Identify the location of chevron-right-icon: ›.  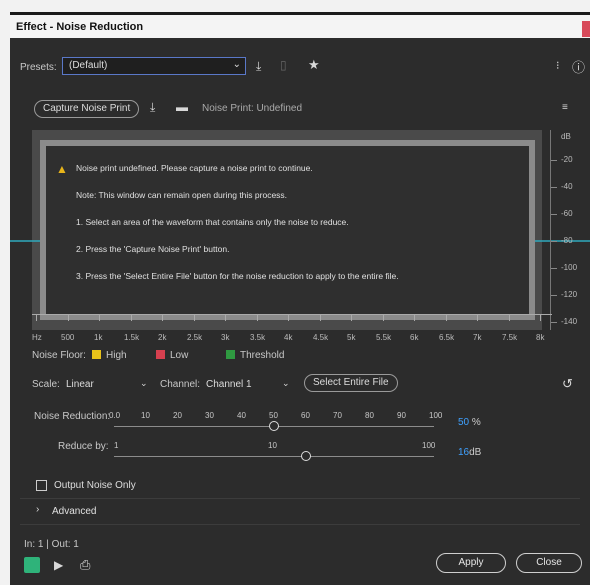
(37, 509).